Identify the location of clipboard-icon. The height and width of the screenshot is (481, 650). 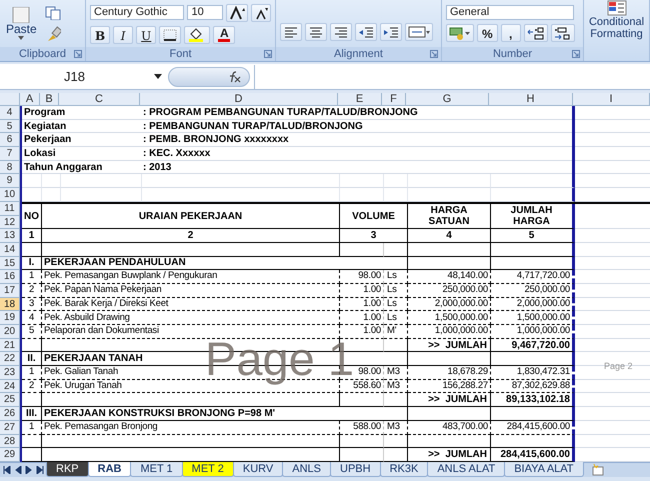
(21, 15).